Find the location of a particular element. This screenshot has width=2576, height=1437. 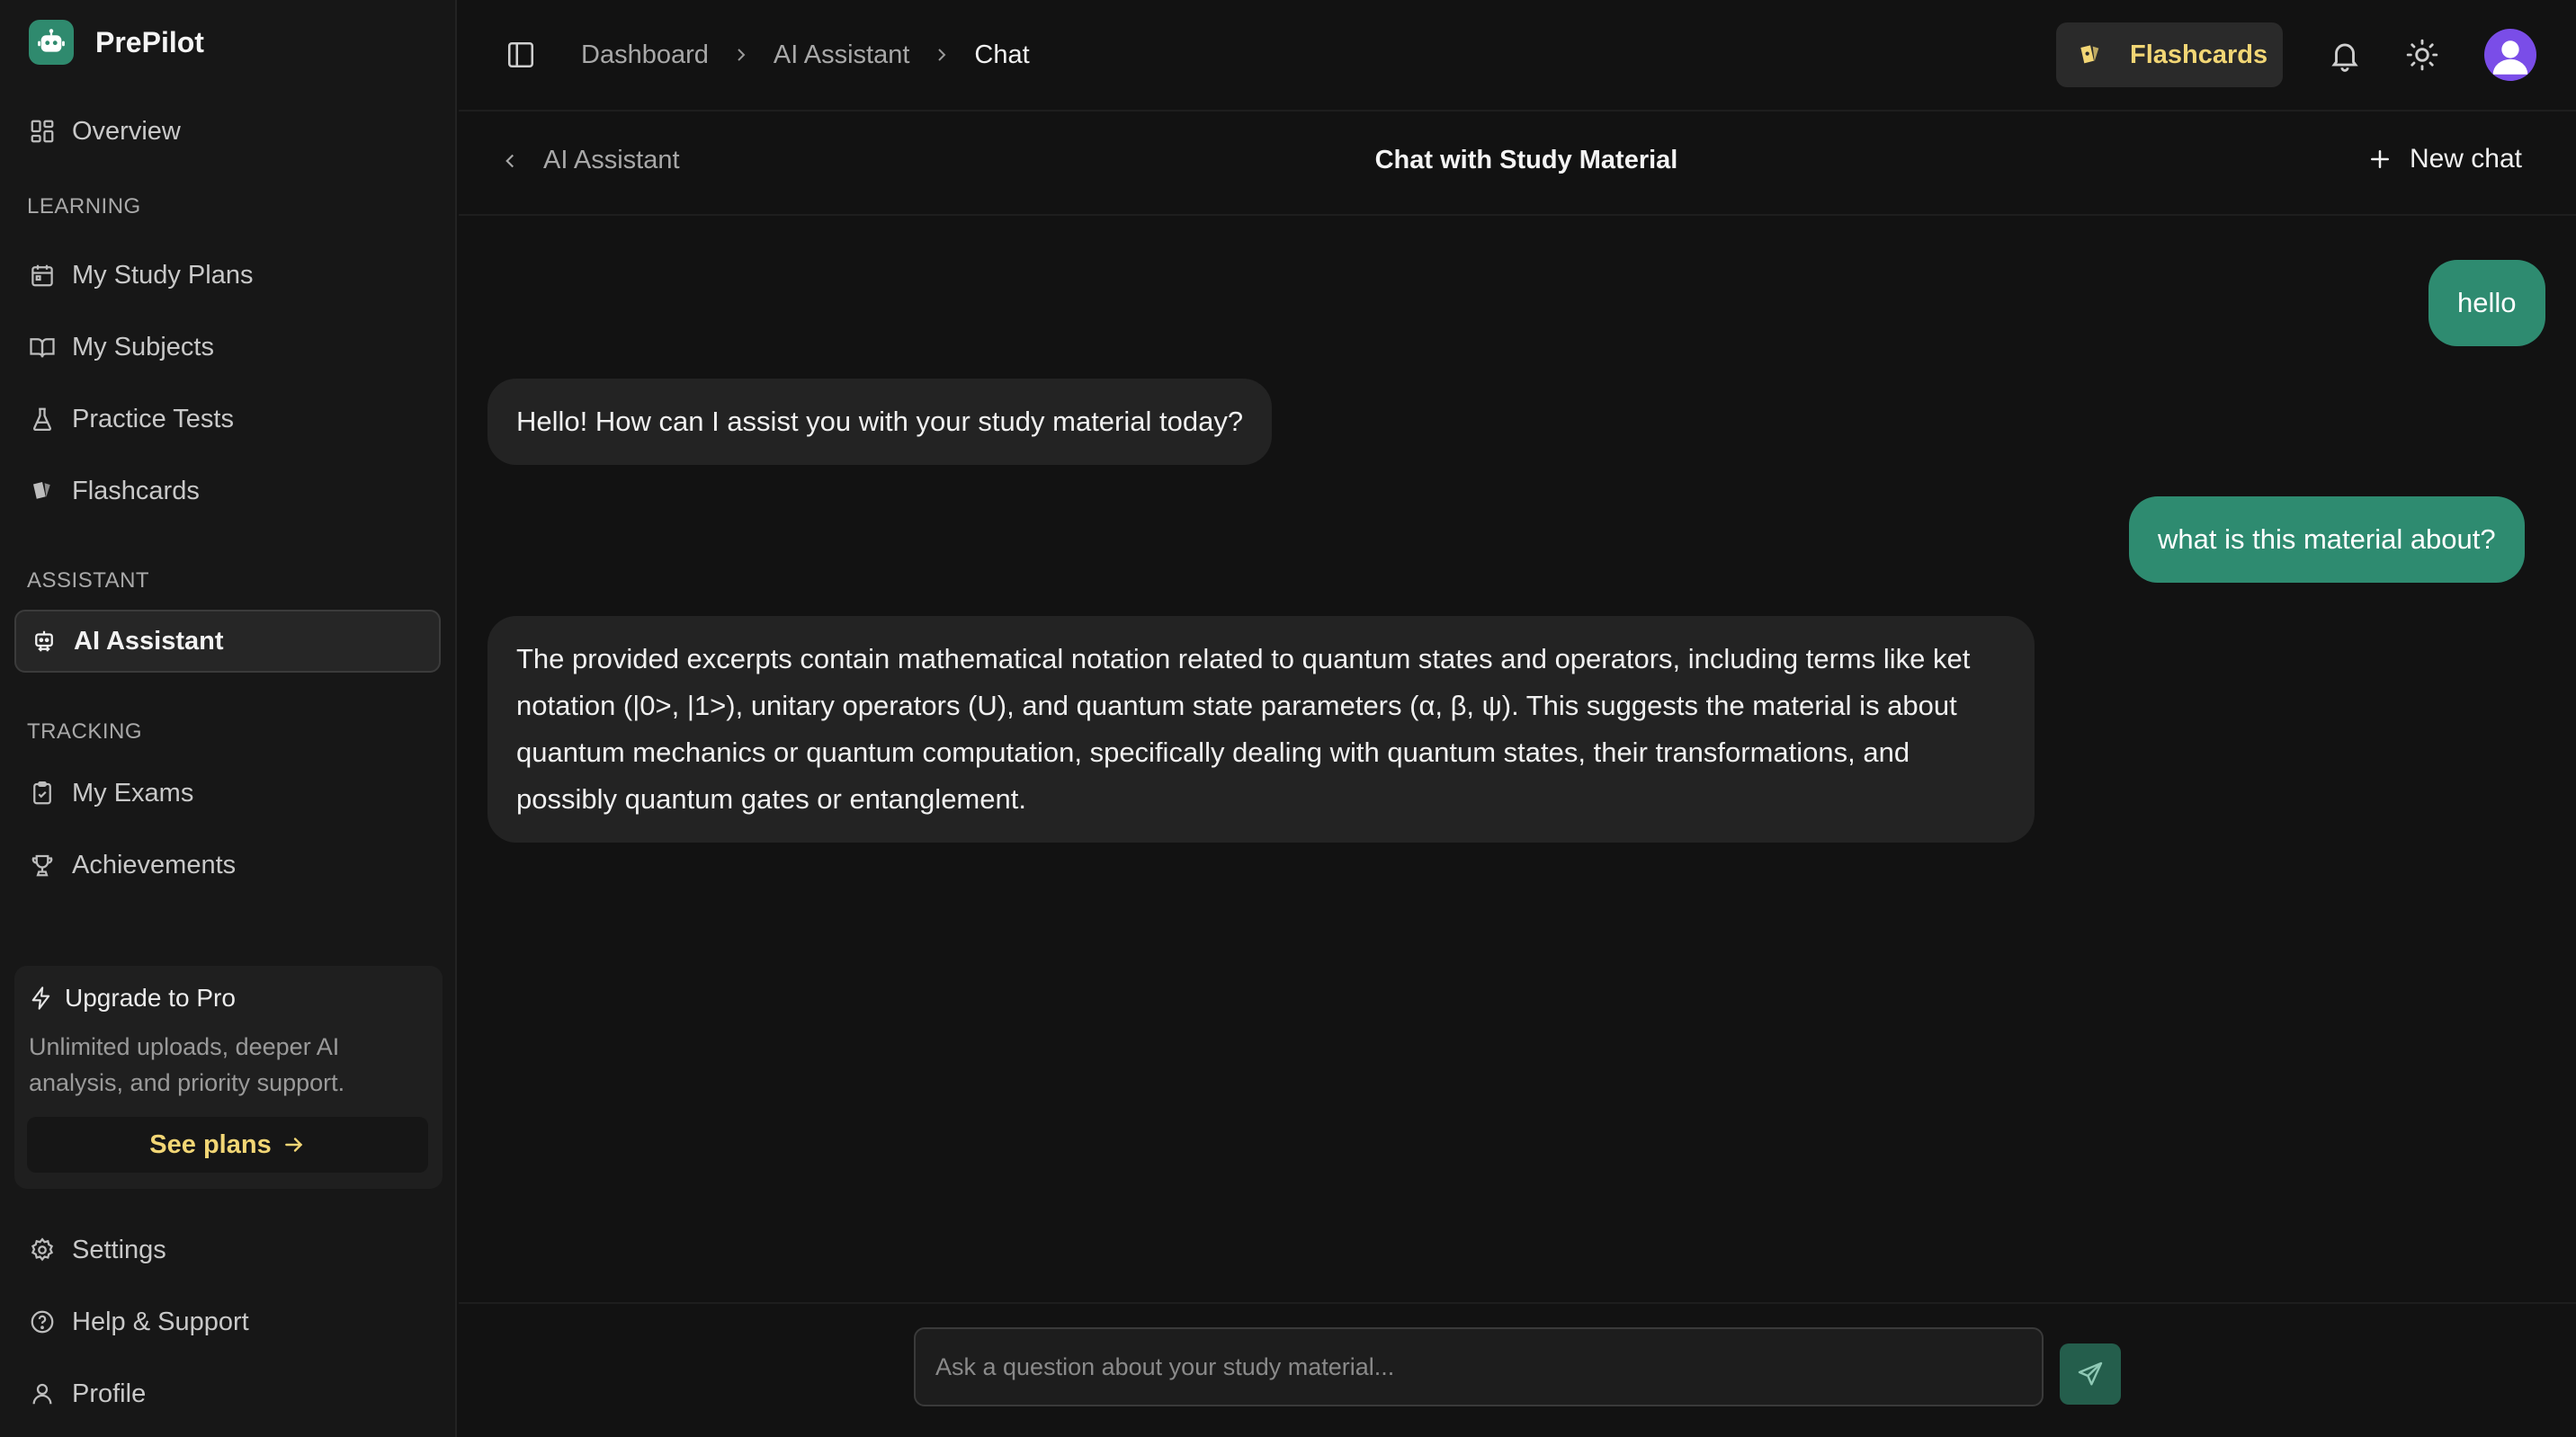

flashcards-button: Flashcards is located at coordinates (2169, 54).